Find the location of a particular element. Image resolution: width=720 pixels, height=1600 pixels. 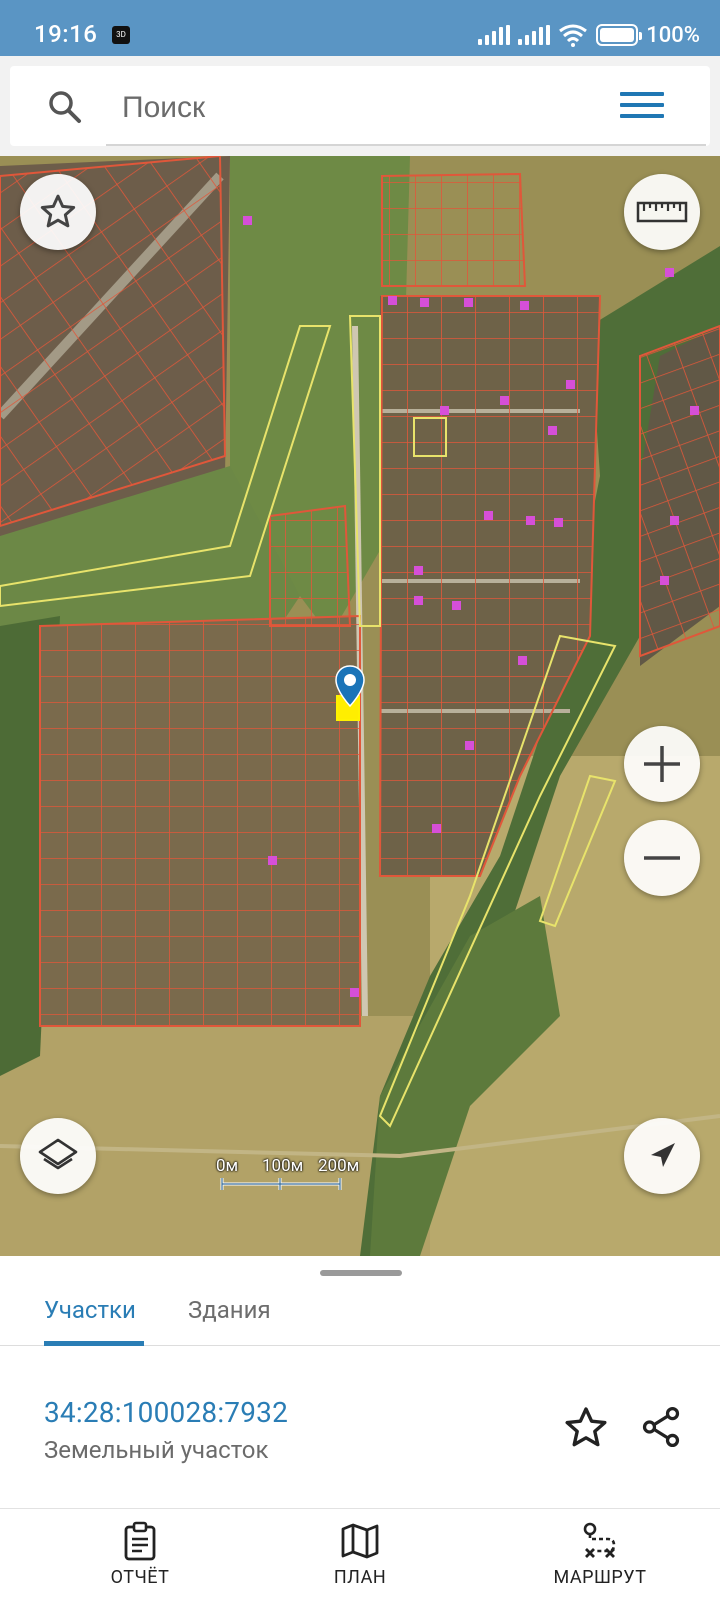

location-pin-icon is located at coordinates (350, 688).